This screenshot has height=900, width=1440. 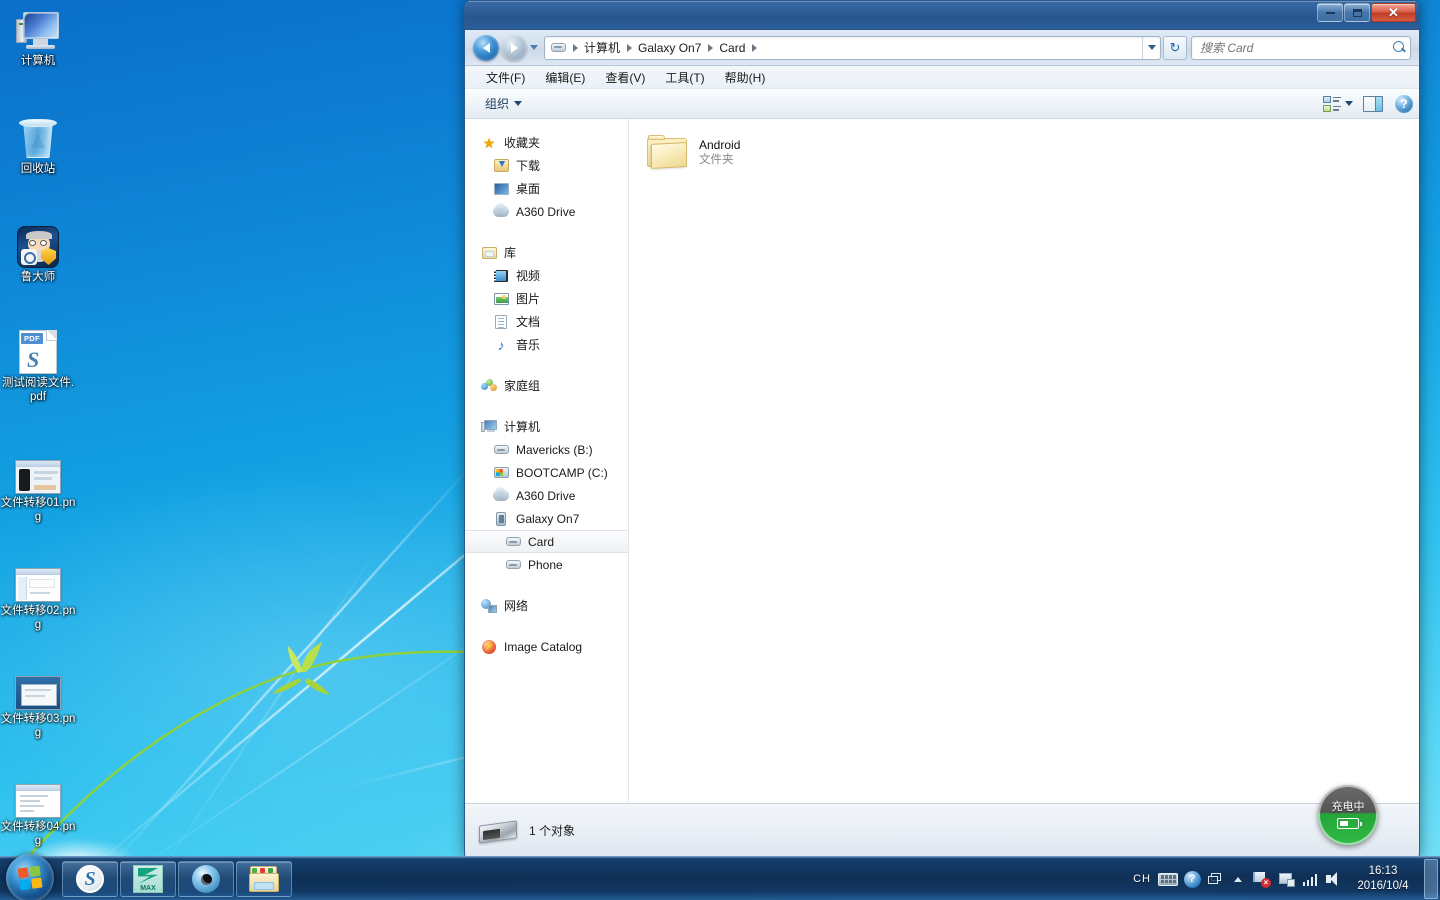 What do you see at coordinates (1151, 47) in the screenshot?
I see `address-dropdown-button` at bounding box center [1151, 47].